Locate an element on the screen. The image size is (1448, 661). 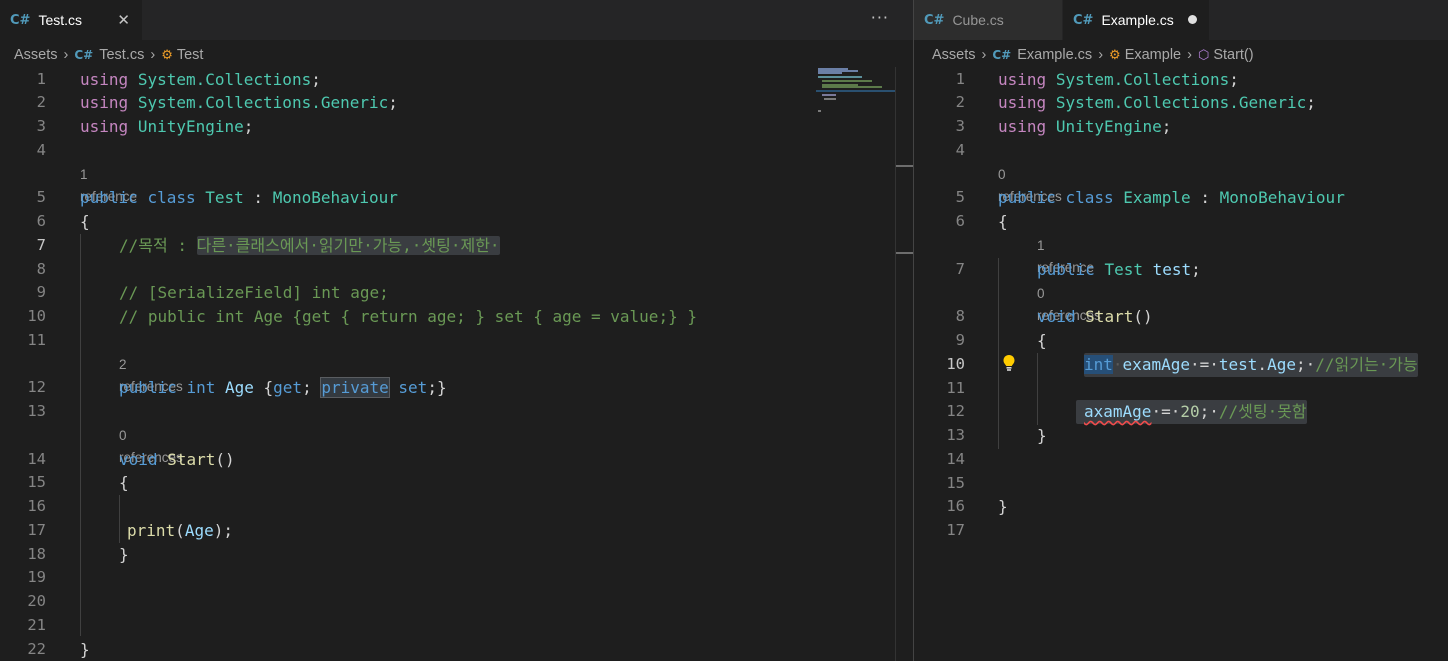
token-variable: examAge is located at coordinates (1156, 364).